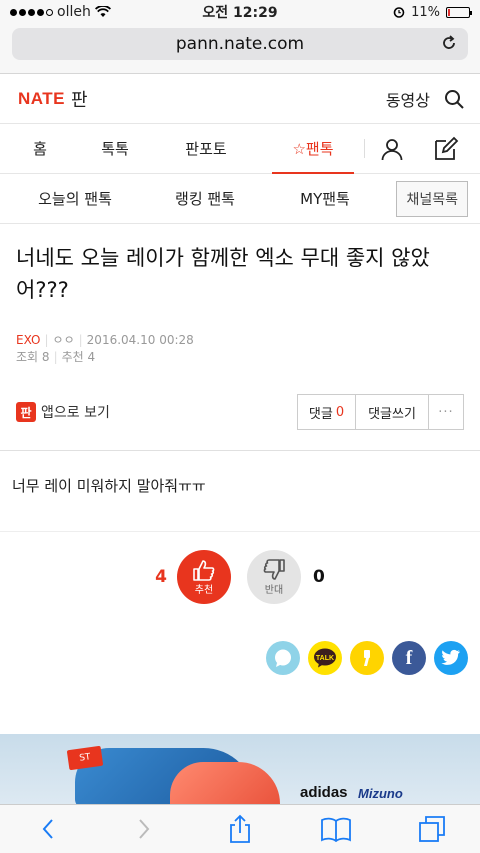  What do you see at coordinates (313, 149) in the screenshot?
I see `tab-fantalk: ☆팬톡` at bounding box center [313, 149].